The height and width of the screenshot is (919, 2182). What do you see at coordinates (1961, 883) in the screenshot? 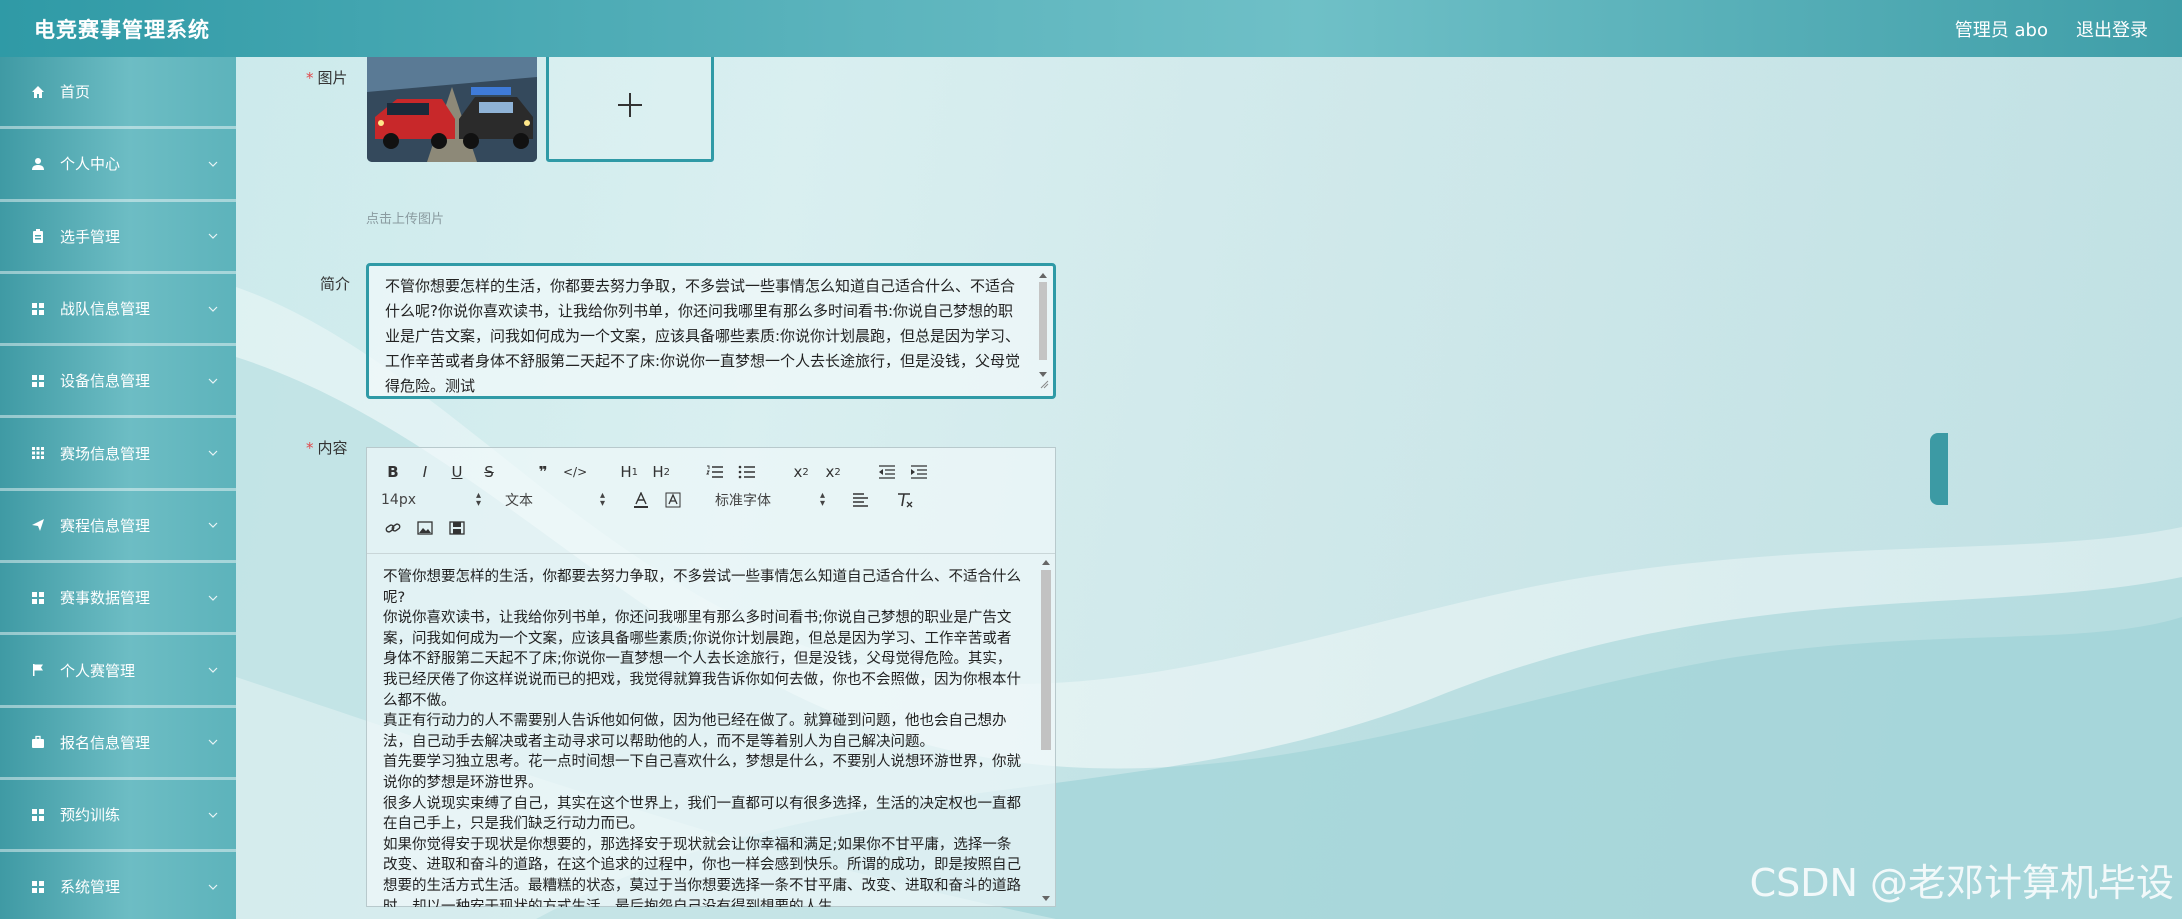
I see `watermark: CSDN @老邓计算机毕设` at bounding box center [1961, 883].